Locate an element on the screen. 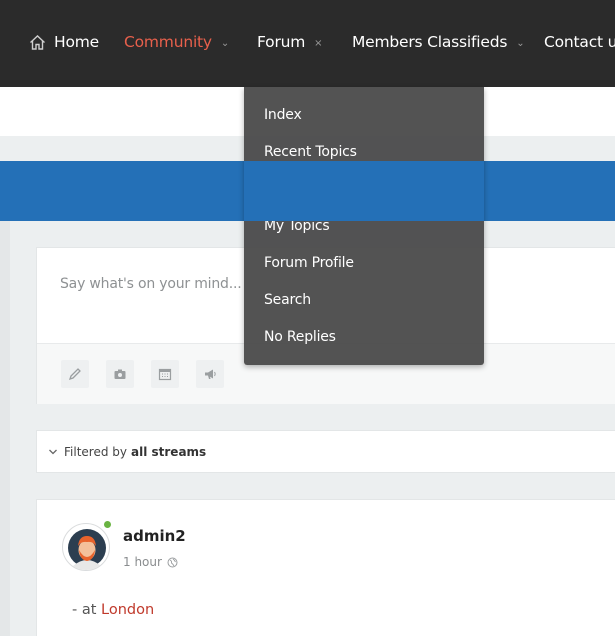 The width and height of the screenshot is (615, 636). stream-filter: Filtered by all streams is located at coordinates (325, 451).